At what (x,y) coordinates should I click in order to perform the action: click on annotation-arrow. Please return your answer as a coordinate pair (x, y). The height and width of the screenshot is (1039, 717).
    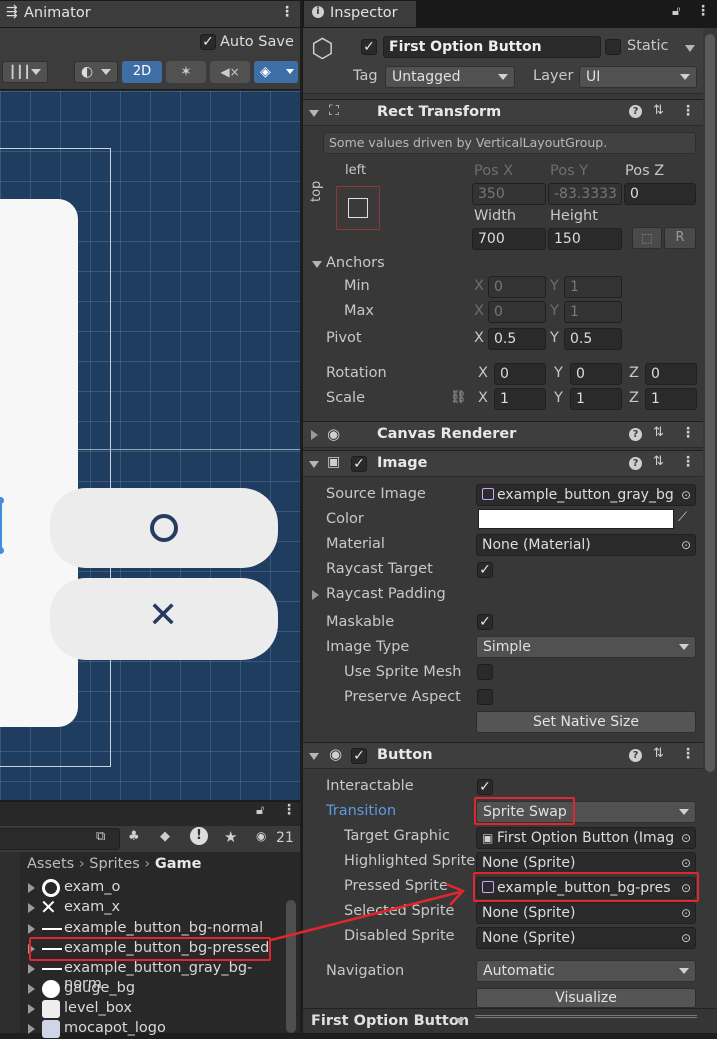
    Looking at the image, I should click on (368, 912).